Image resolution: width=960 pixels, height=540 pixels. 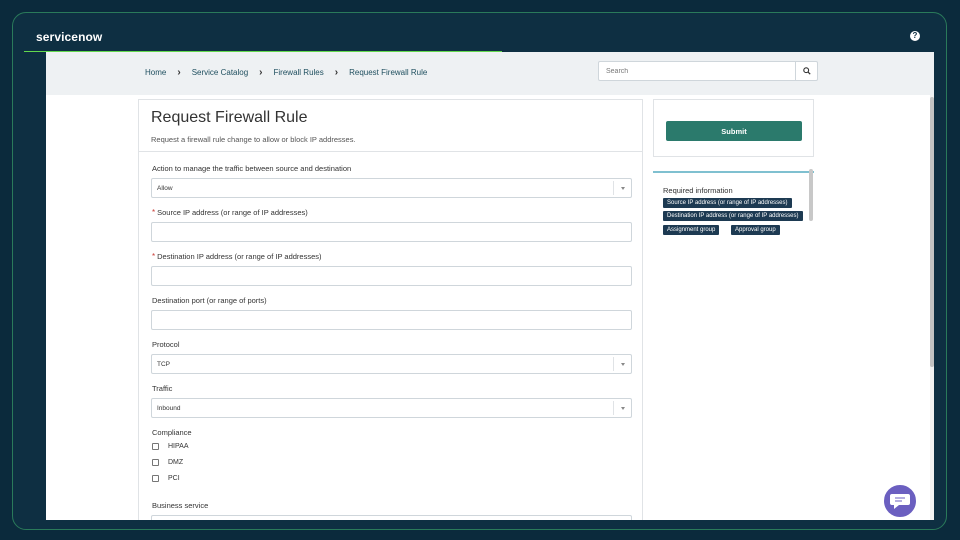 I want to click on protocol-select: TCP, so click(x=391, y=364).